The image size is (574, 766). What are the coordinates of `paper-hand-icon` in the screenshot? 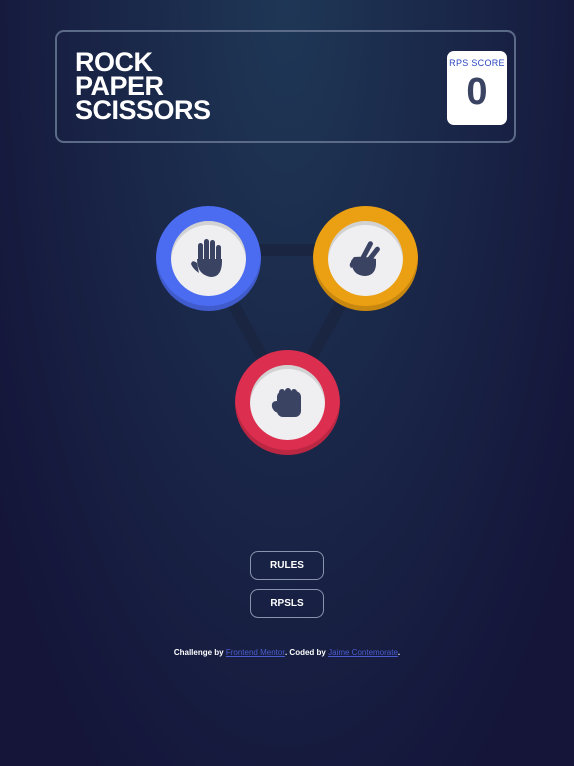 It's located at (206, 257).